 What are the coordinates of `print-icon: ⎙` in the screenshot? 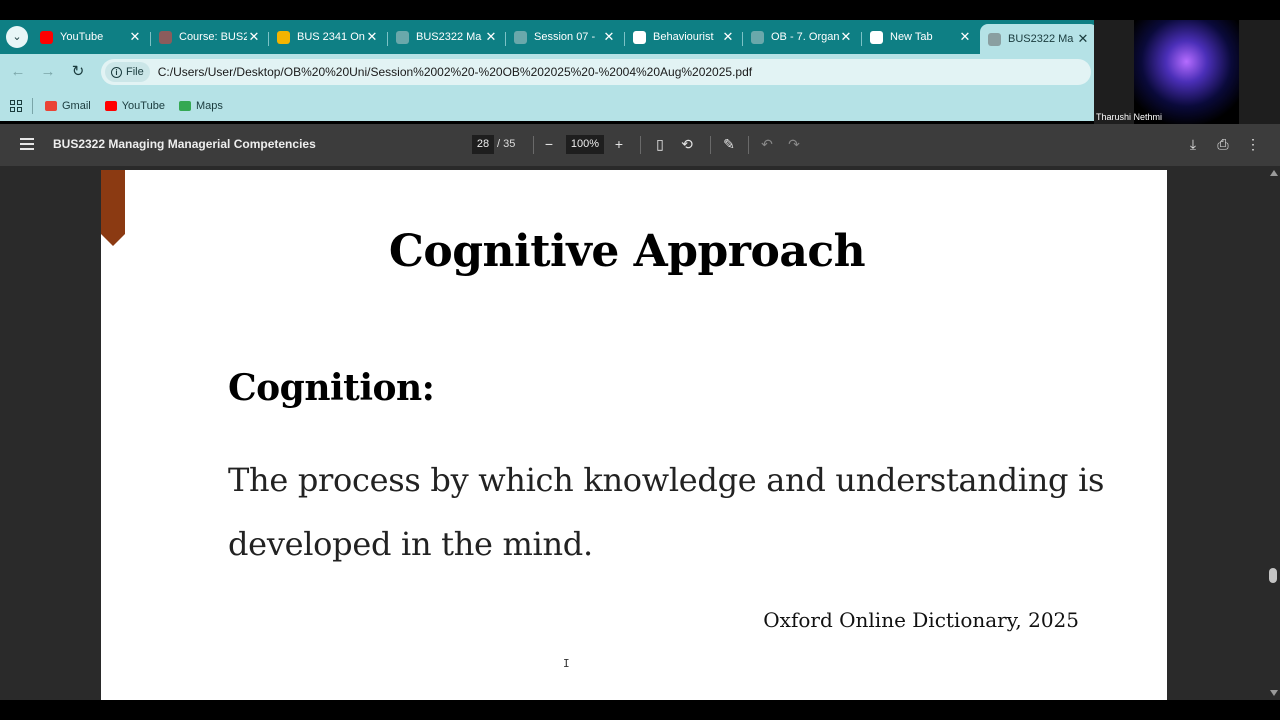 It's located at (1223, 144).